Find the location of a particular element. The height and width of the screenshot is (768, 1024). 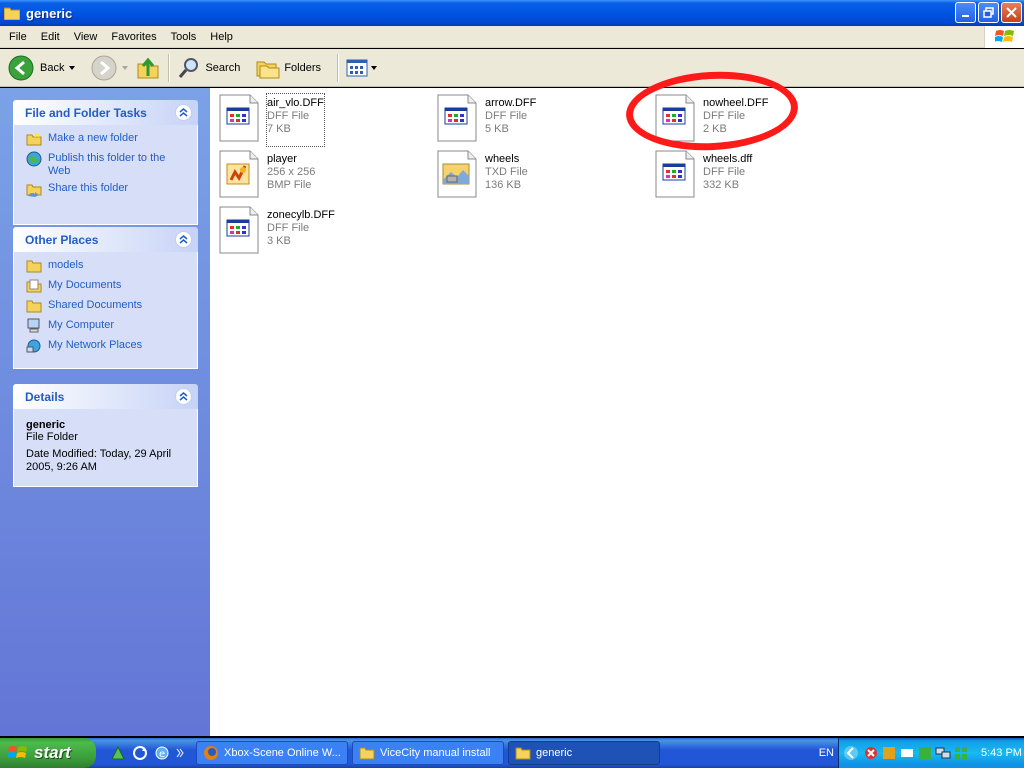

task-publish-to-web: Publish this folder to the Web is located at coordinates (105, 166).